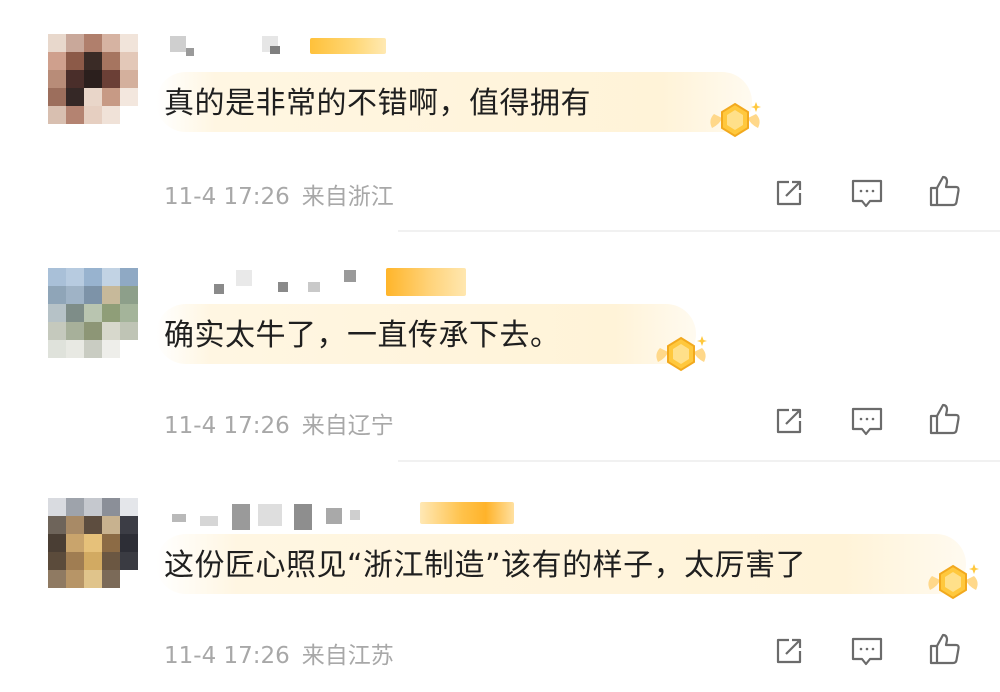  What do you see at coordinates (347, 656) in the screenshot?
I see `comment-location: 来自江苏` at bounding box center [347, 656].